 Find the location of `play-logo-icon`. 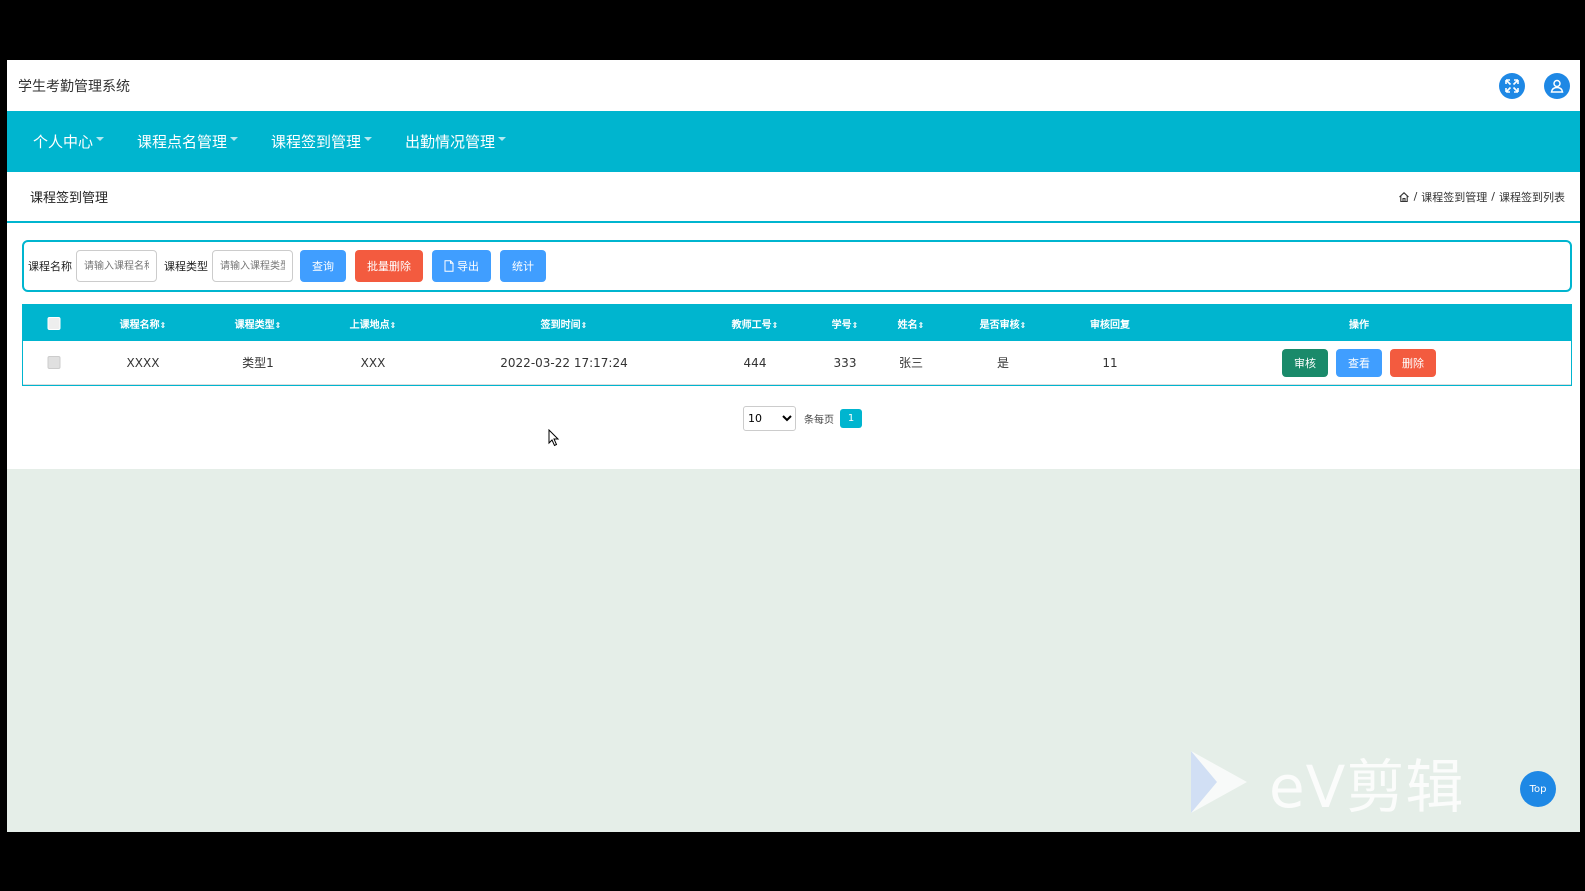

play-logo-icon is located at coordinates (1219, 782).